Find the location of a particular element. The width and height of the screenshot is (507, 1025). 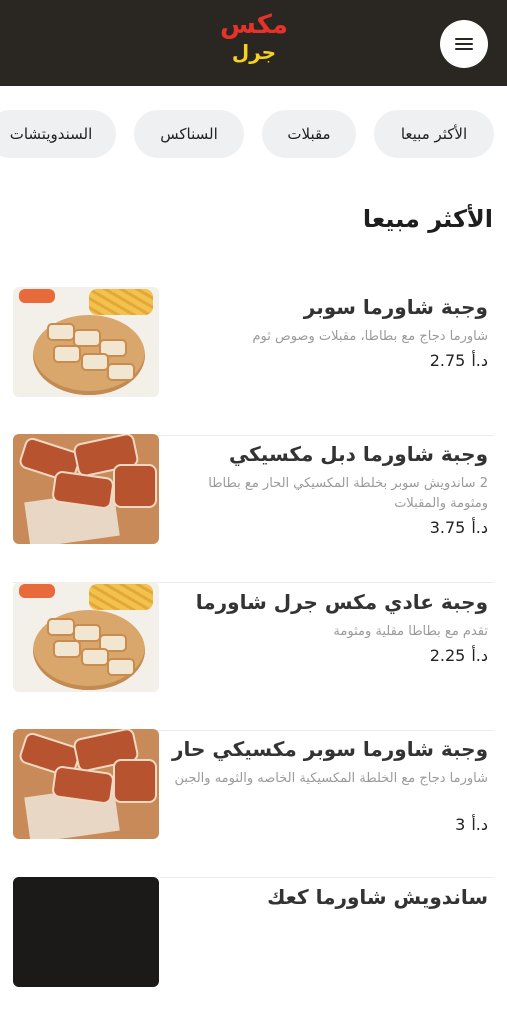

item-name: وجبة شاورما دبل مكسيكي is located at coordinates (358, 454).